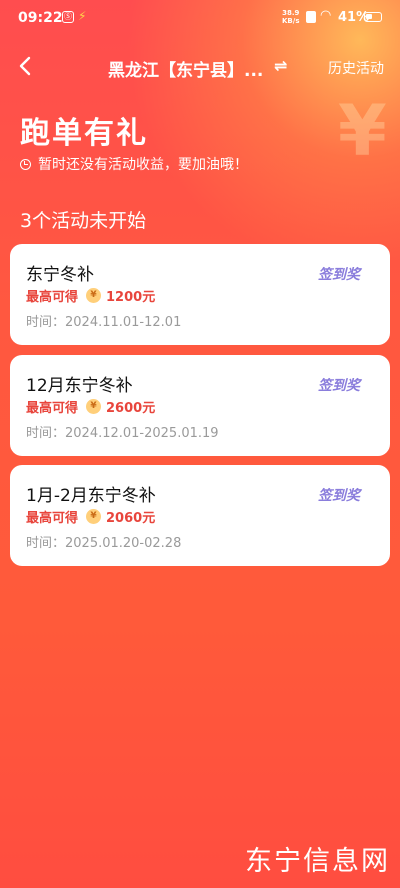 This screenshot has width=400, height=888. I want to click on wifi-icon: ◠, so click(326, 15).